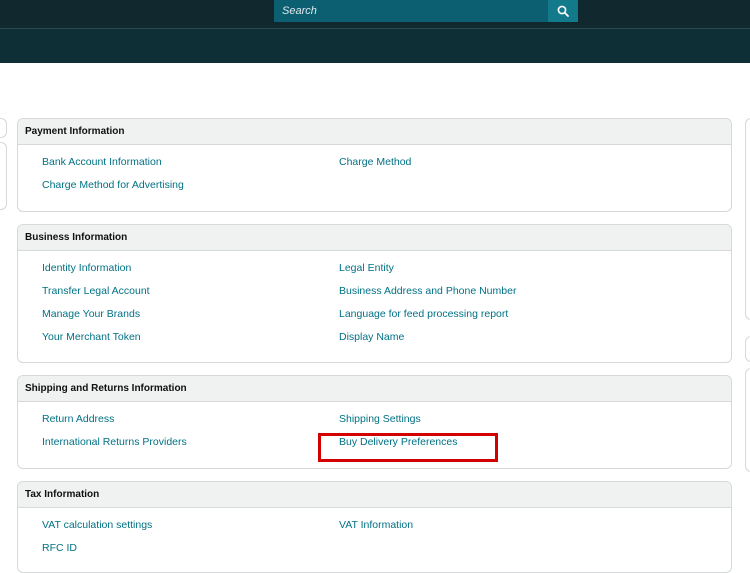 This screenshot has height=573, width=750. What do you see at coordinates (86, 268) in the screenshot?
I see `link-identity-information: Identity Information` at bounding box center [86, 268].